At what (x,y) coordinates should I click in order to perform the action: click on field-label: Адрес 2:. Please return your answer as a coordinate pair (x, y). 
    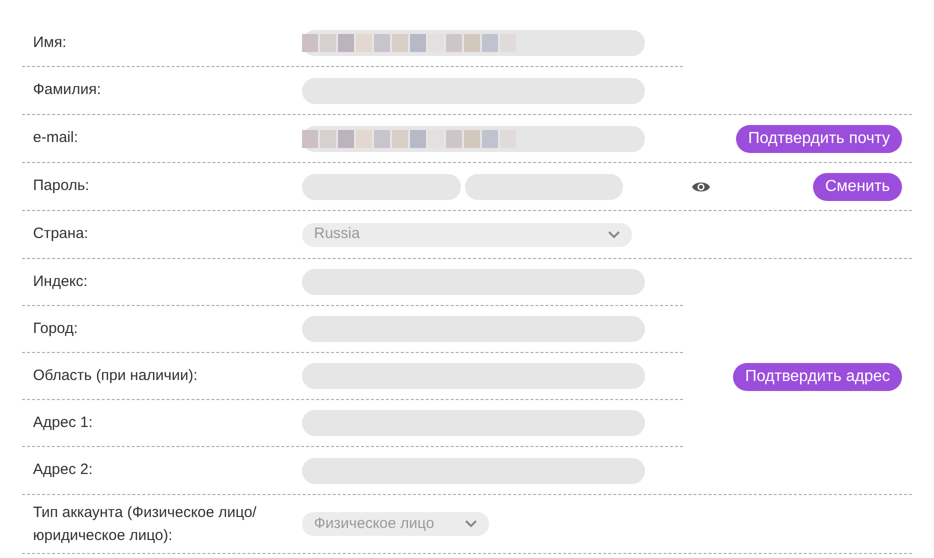
    Looking at the image, I should click on (63, 469).